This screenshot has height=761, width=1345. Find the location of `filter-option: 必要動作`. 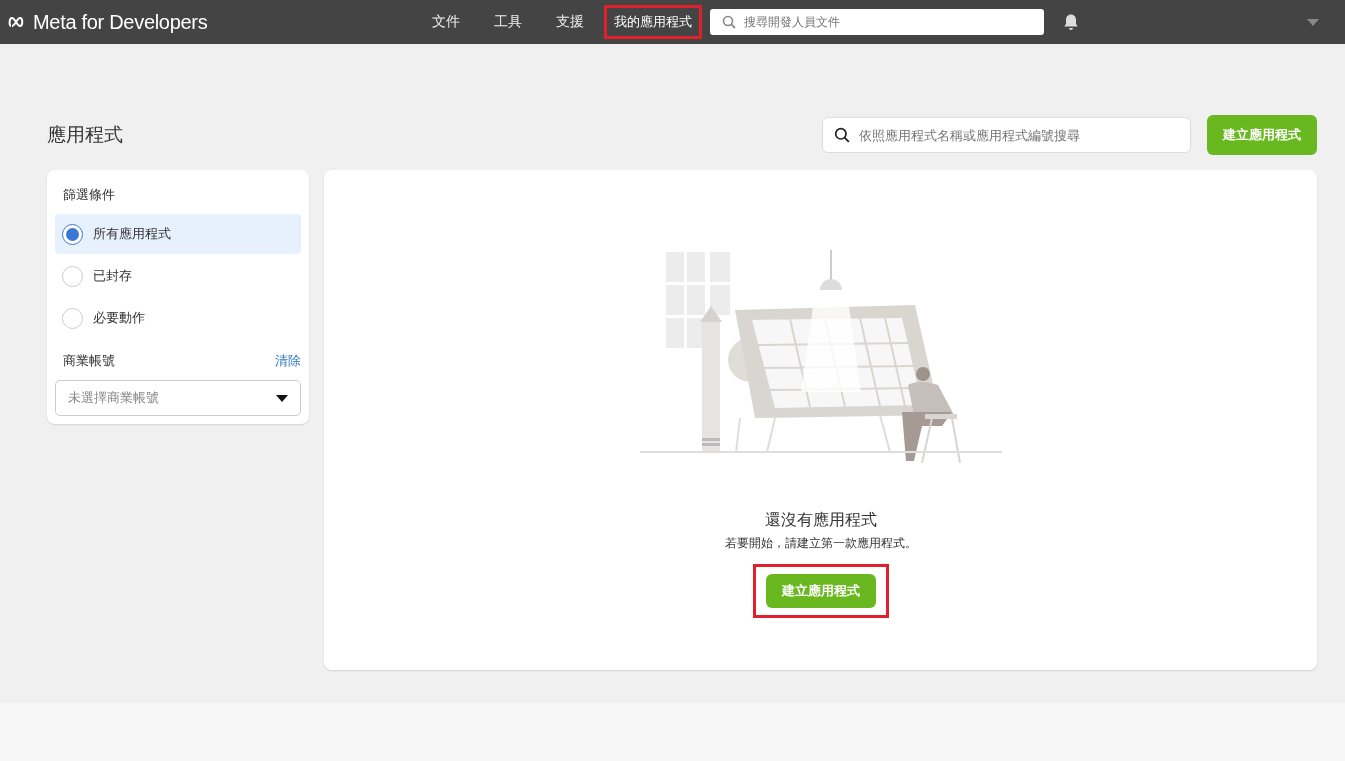

filter-option: 必要動作 is located at coordinates (178, 318).